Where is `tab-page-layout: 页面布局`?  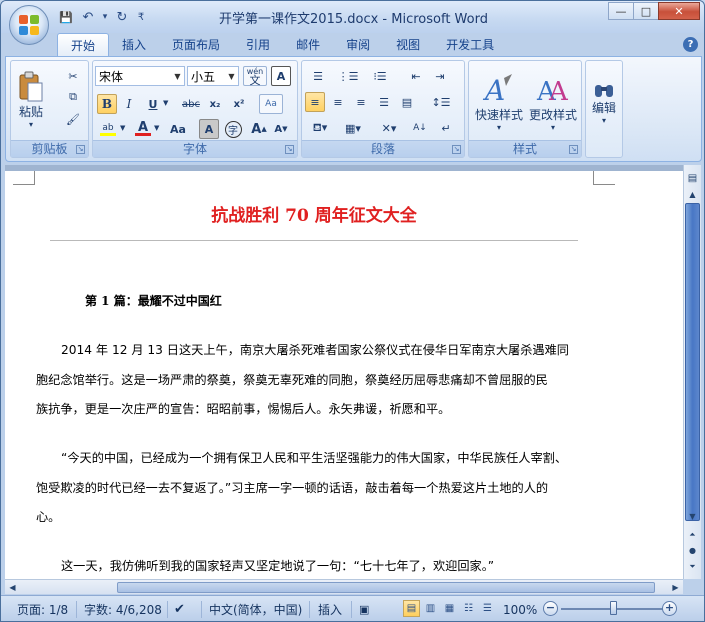 tab-page-layout: 页面布局 is located at coordinates (196, 45).